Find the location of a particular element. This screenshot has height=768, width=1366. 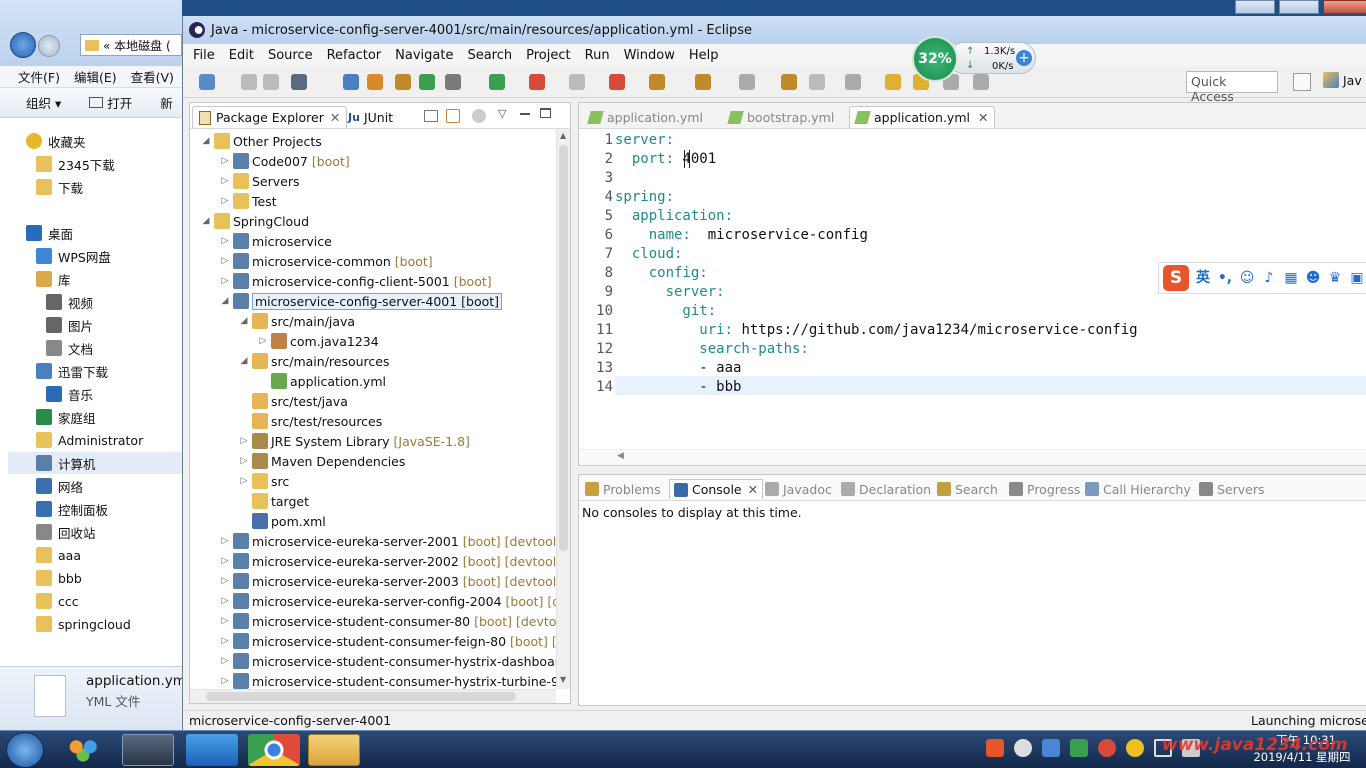

tray-cloud-icon is located at coordinates (1023, 748).